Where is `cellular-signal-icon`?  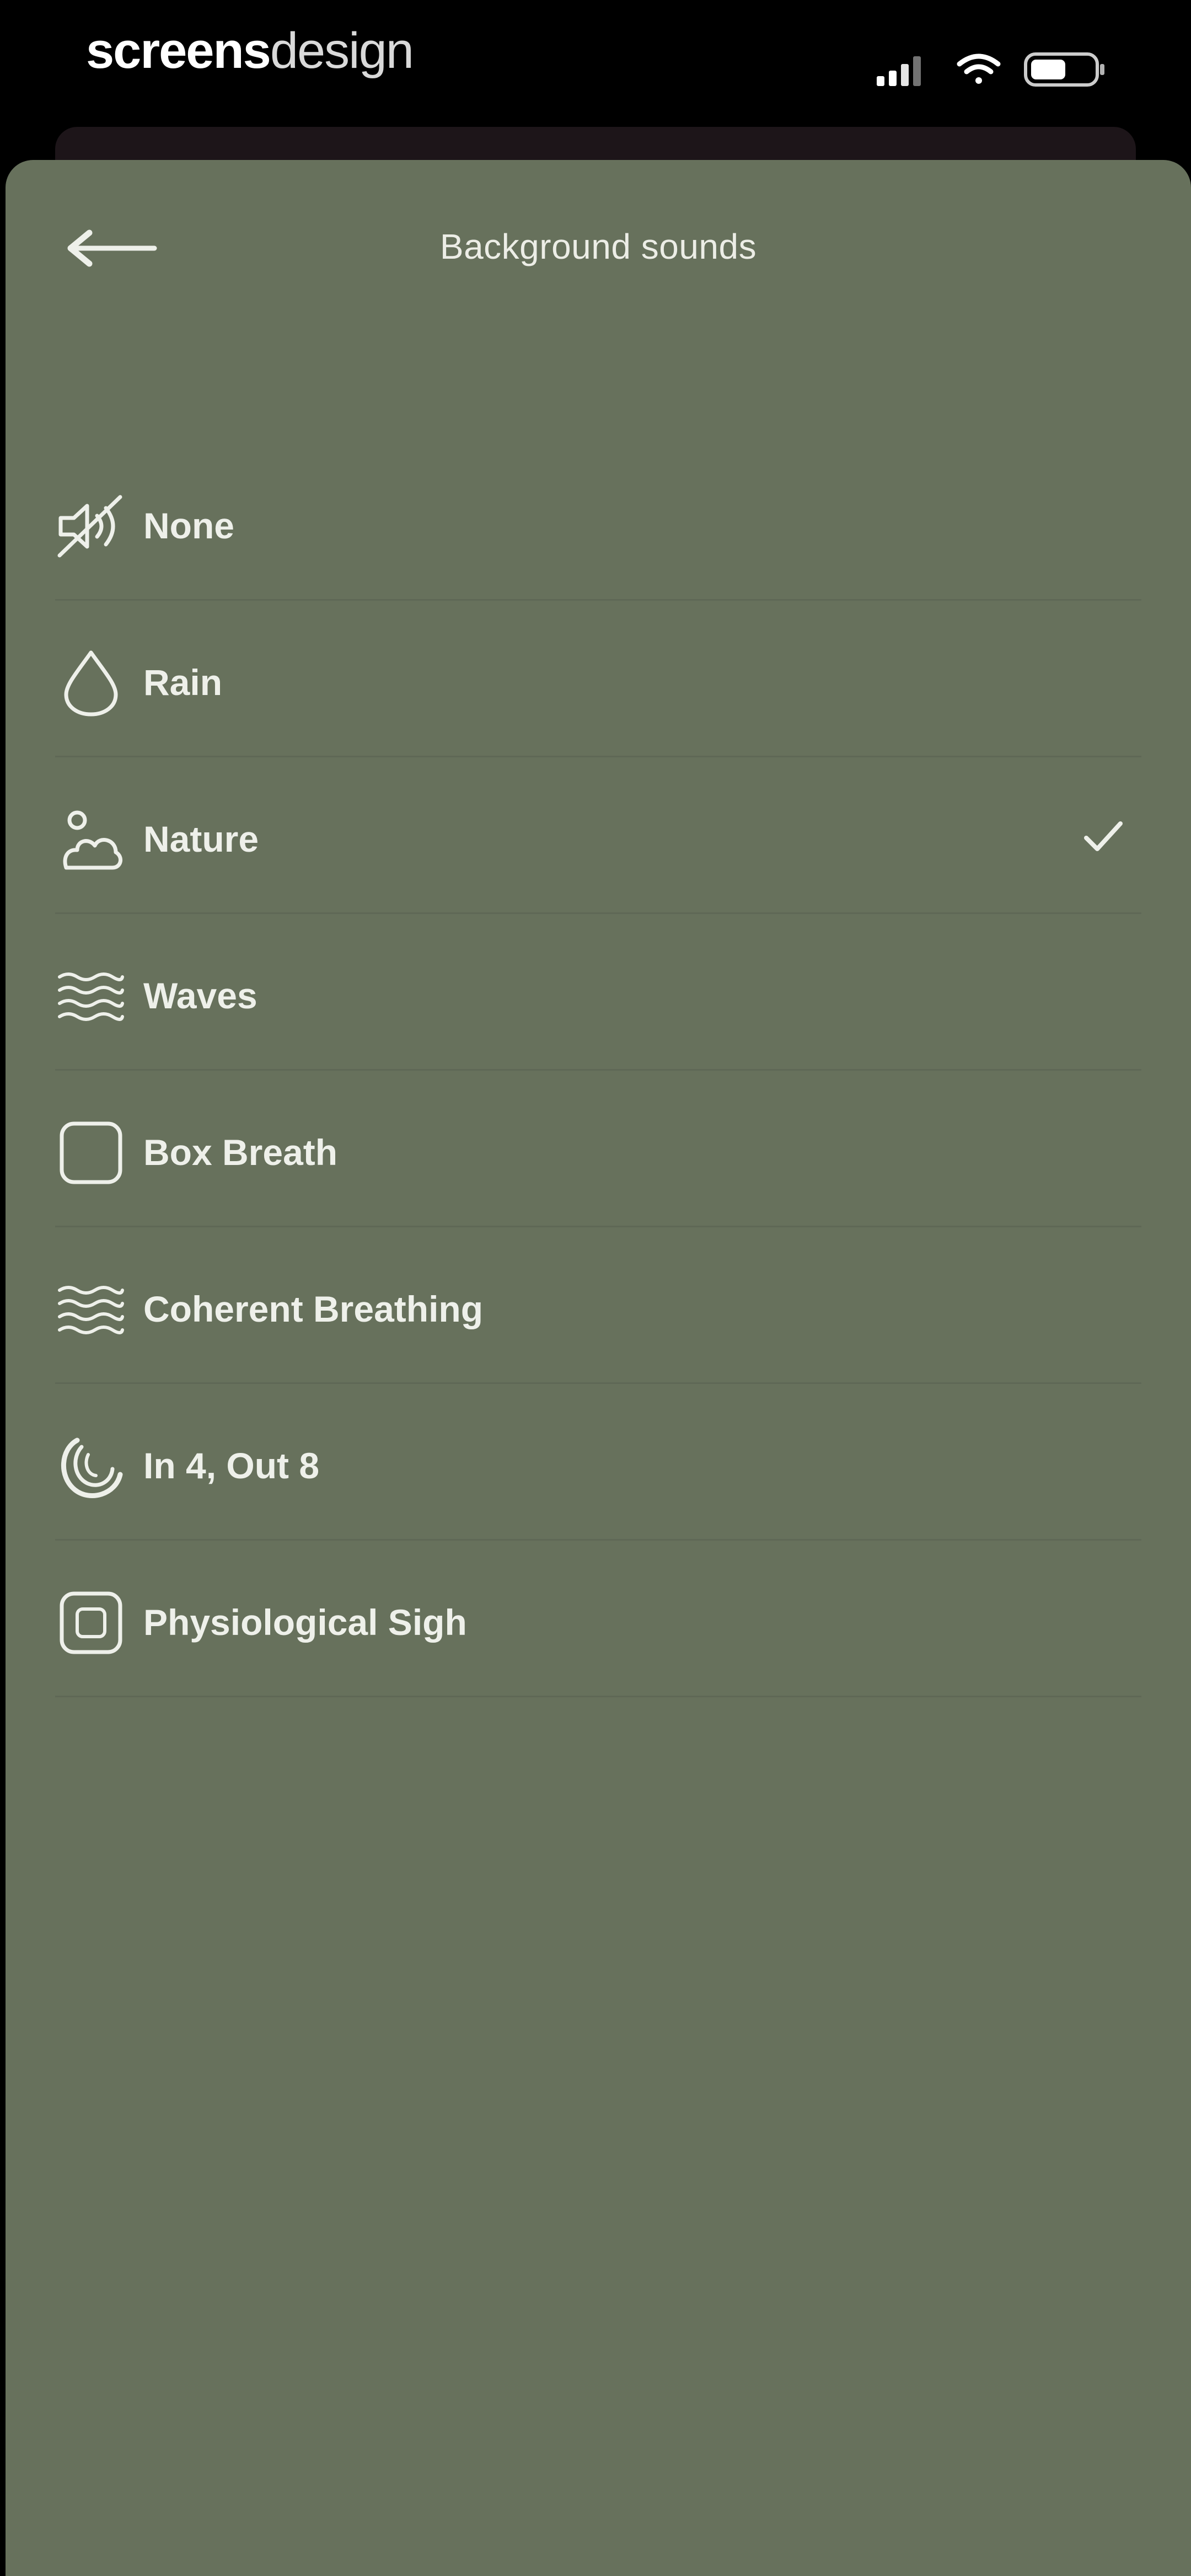
cellular-signal-icon is located at coordinates (899, 71).